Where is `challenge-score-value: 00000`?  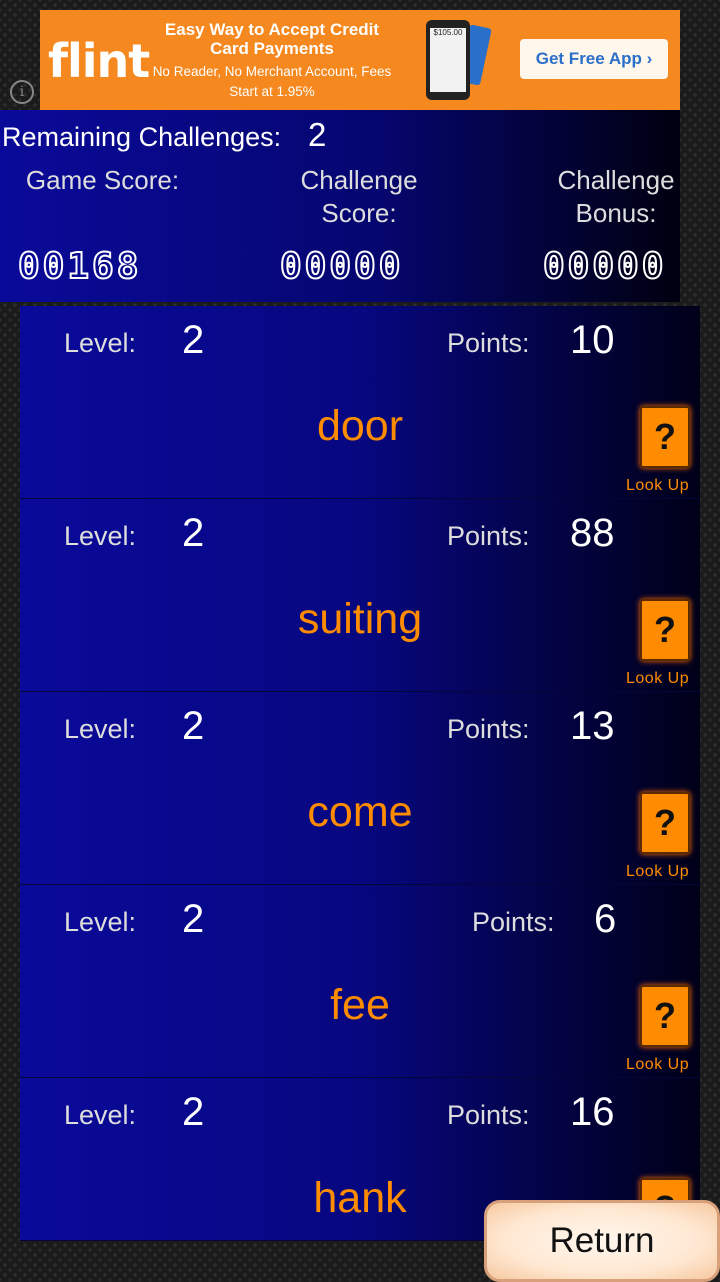
challenge-score-value: 00000 is located at coordinates (341, 266).